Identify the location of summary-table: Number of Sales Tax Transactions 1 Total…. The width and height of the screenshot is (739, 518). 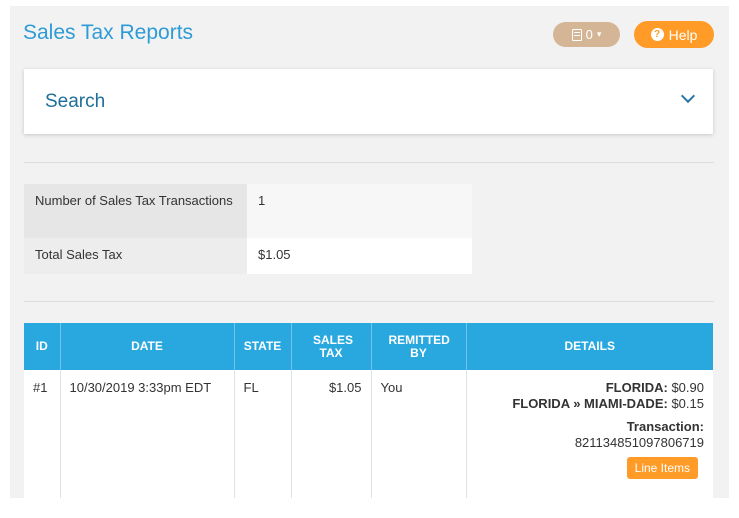
(248, 229).